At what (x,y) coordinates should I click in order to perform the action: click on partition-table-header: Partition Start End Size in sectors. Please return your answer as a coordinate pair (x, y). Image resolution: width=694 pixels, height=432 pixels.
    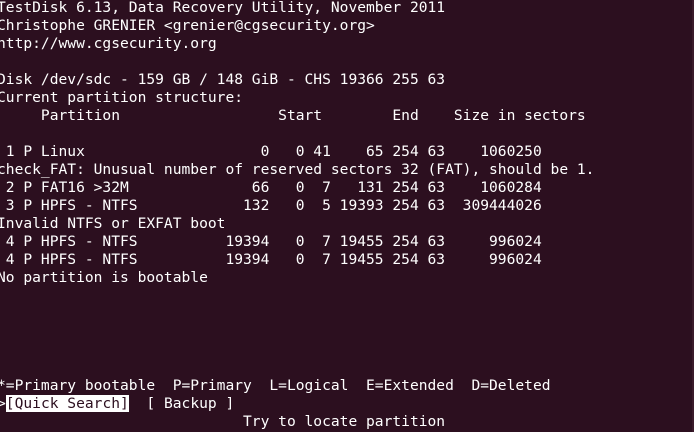
    Looking at the image, I should click on (293, 115).